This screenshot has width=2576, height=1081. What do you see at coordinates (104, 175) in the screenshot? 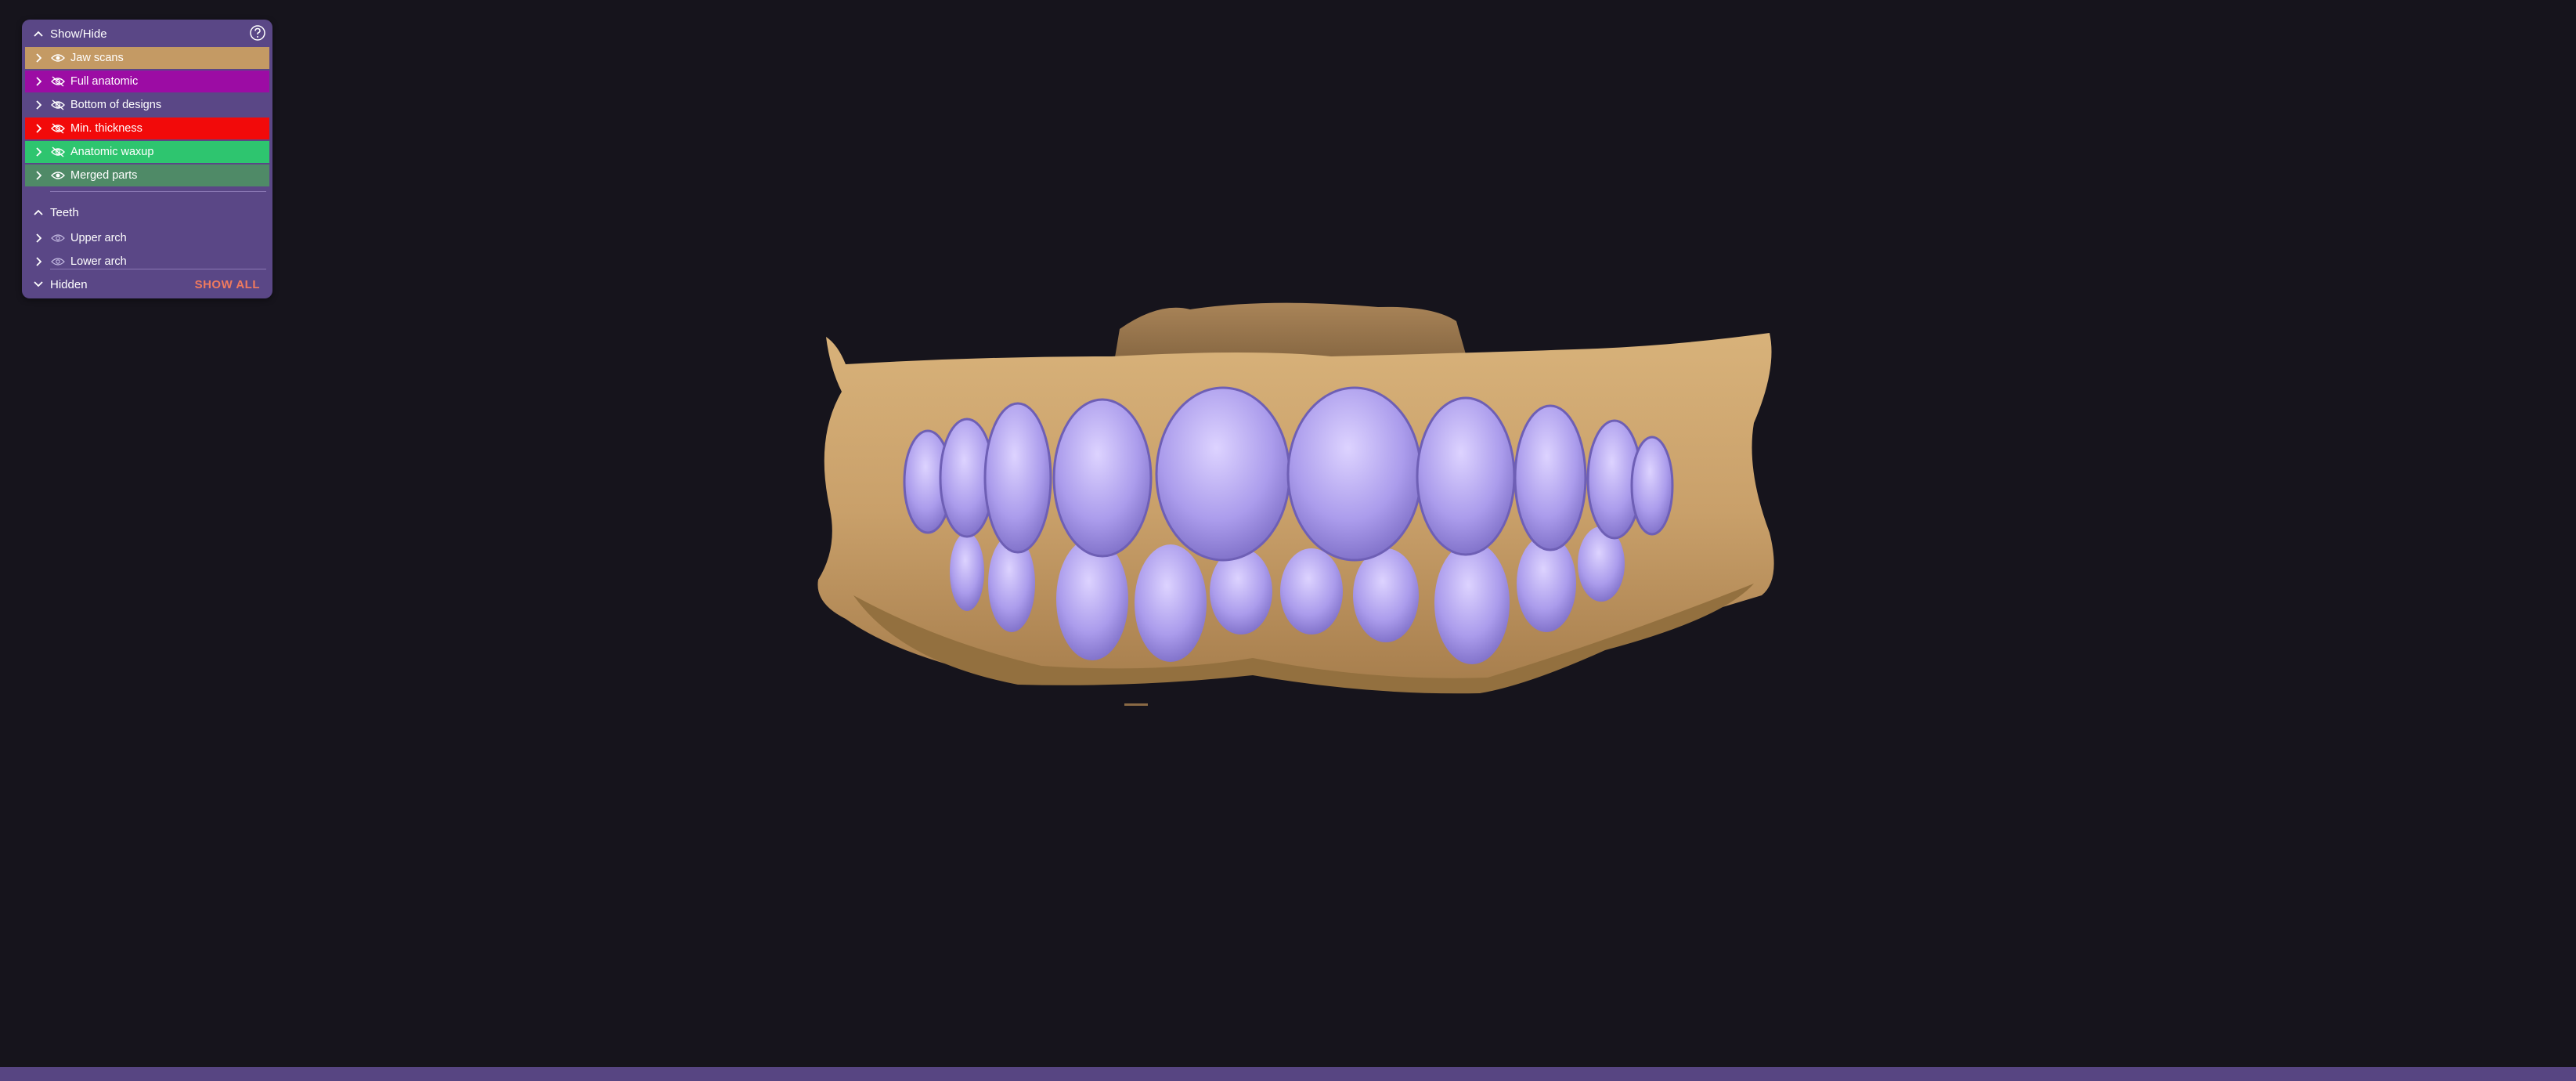
I see `layer-label: Merged parts` at bounding box center [104, 175].